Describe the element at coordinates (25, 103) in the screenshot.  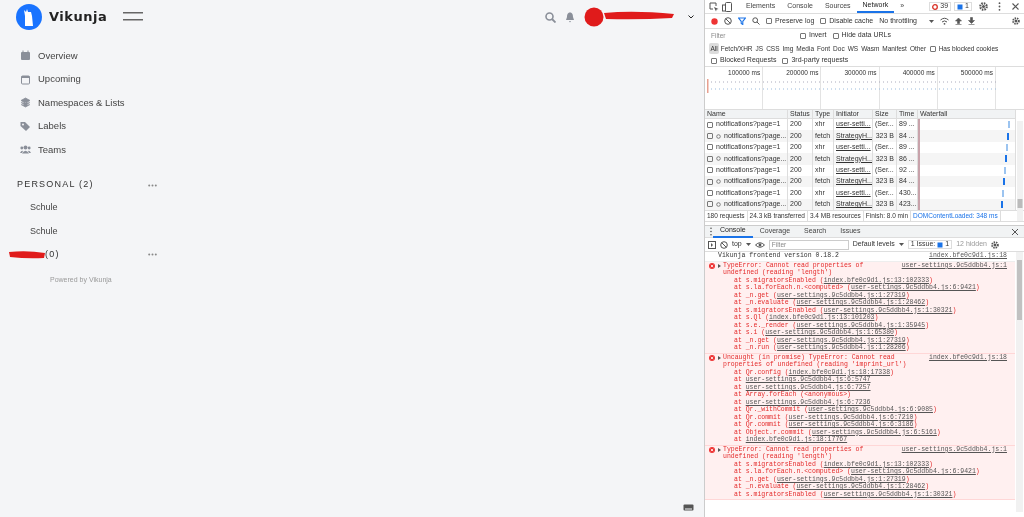
I see `layers-icon` at that location.